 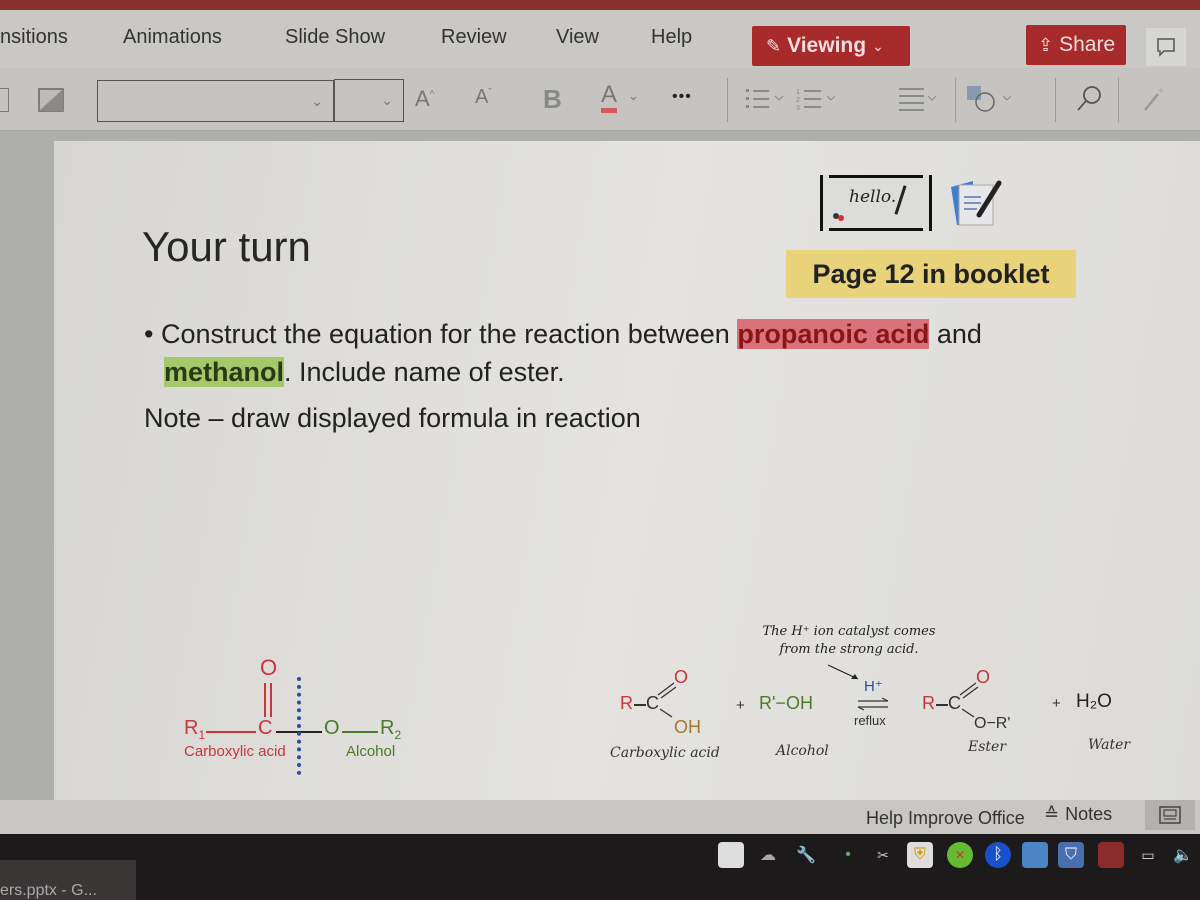 I want to click on ester-r: R, so click(x=928, y=703).